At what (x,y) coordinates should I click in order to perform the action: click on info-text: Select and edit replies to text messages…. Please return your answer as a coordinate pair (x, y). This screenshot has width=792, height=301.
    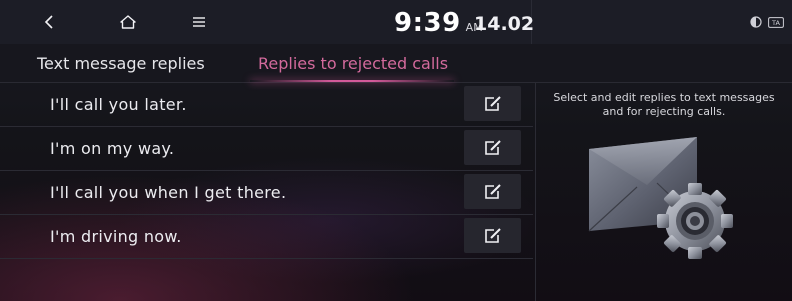
    Looking at the image, I should click on (664, 104).